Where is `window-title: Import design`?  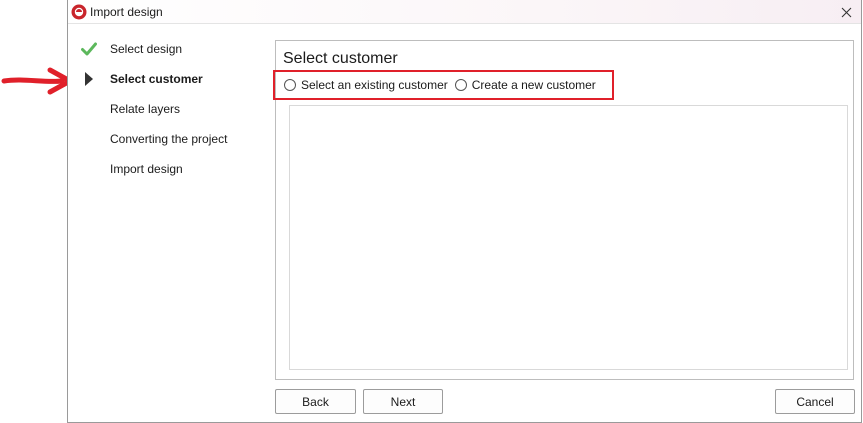
window-title: Import design is located at coordinates (126, 12).